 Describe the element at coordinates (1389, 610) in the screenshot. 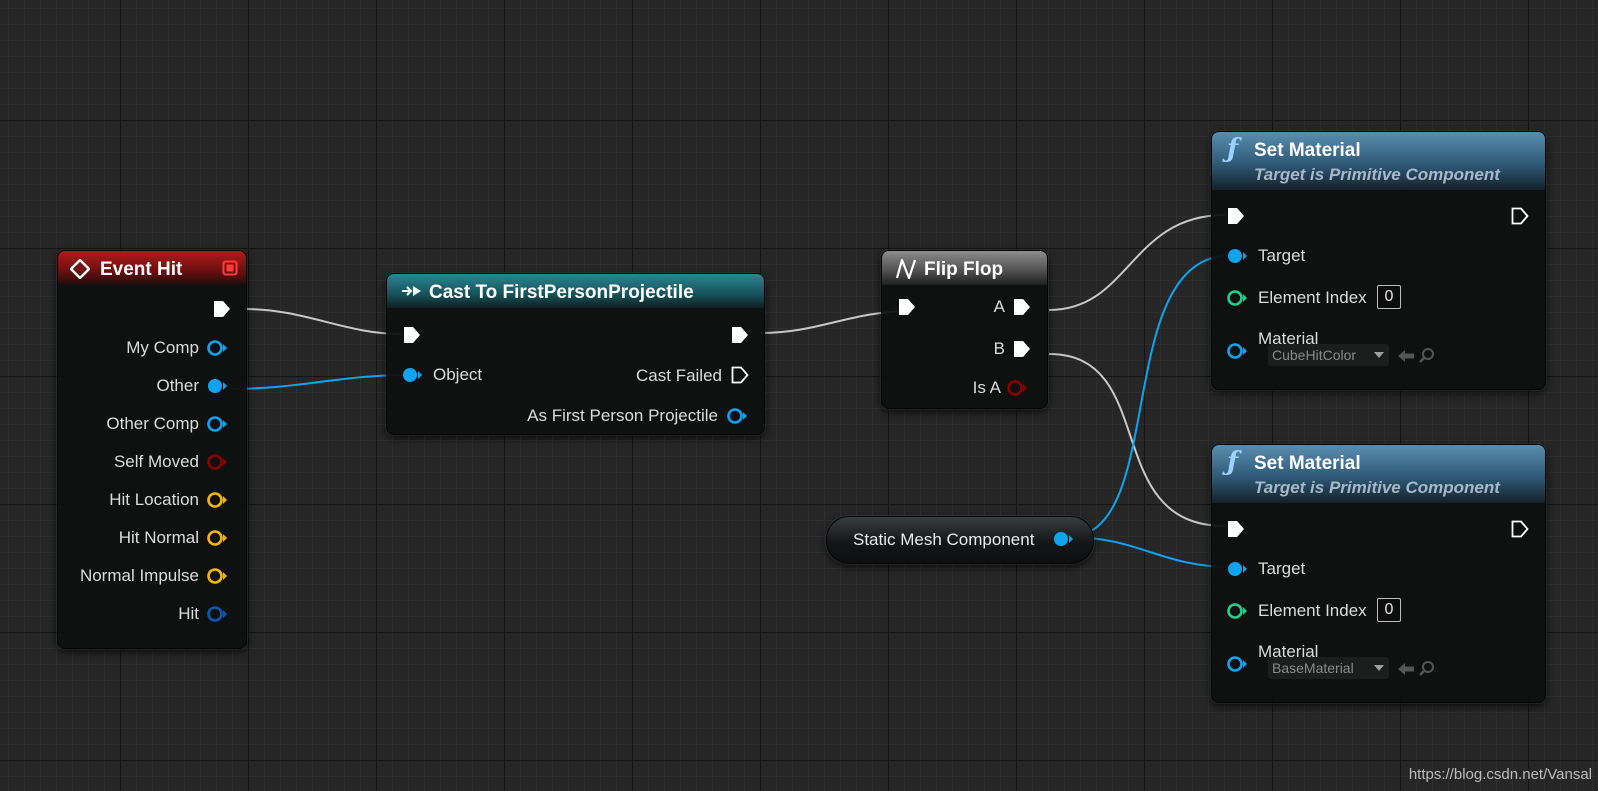

I see `set-material-2-element-index-input: 0` at that location.